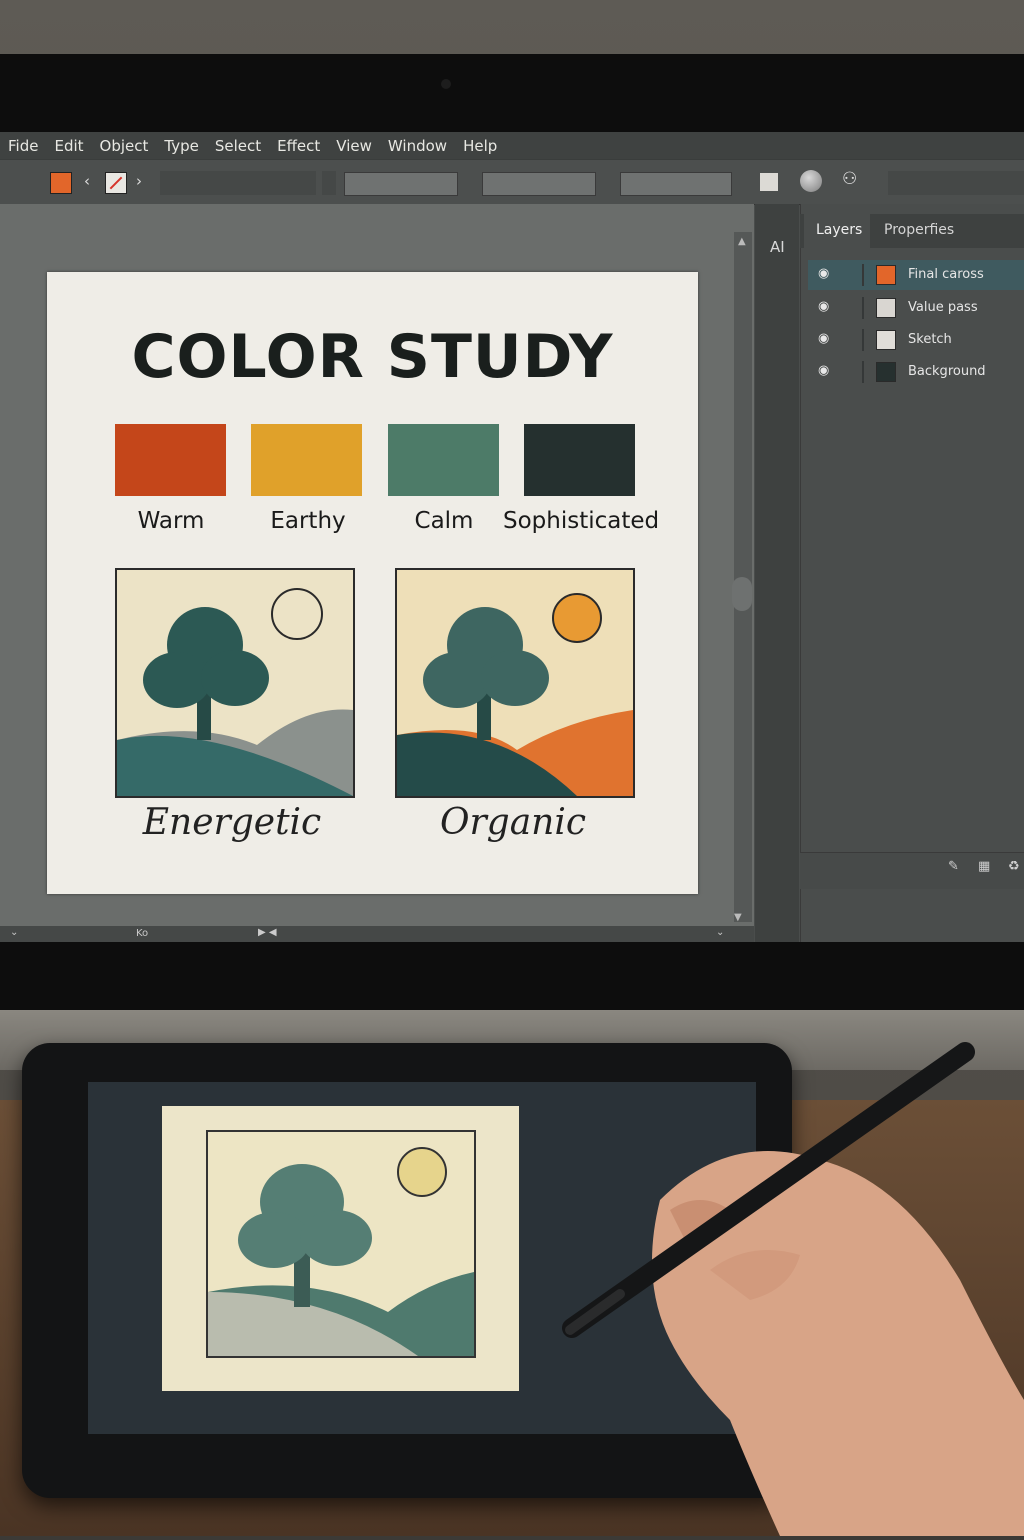 The image size is (1024, 1540). I want to click on tree-illustration-warm, so click(515, 694).